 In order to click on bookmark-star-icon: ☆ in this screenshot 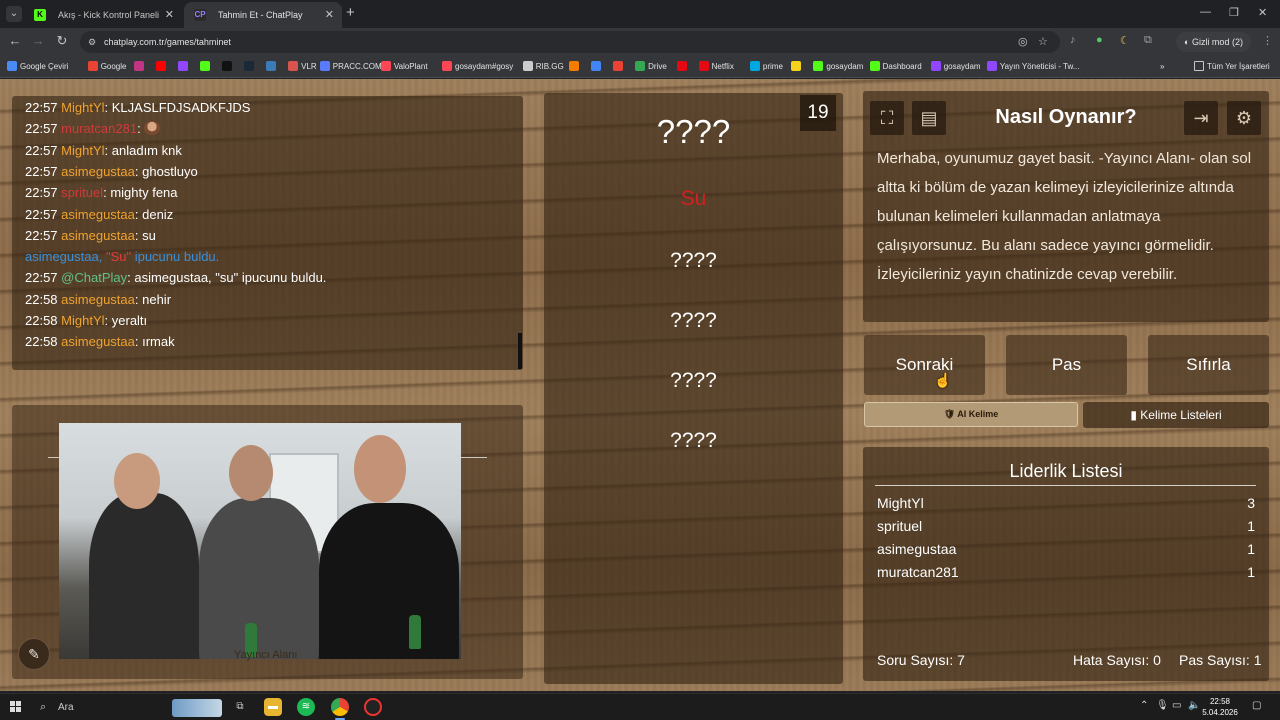, I will do `click(1043, 42)`.